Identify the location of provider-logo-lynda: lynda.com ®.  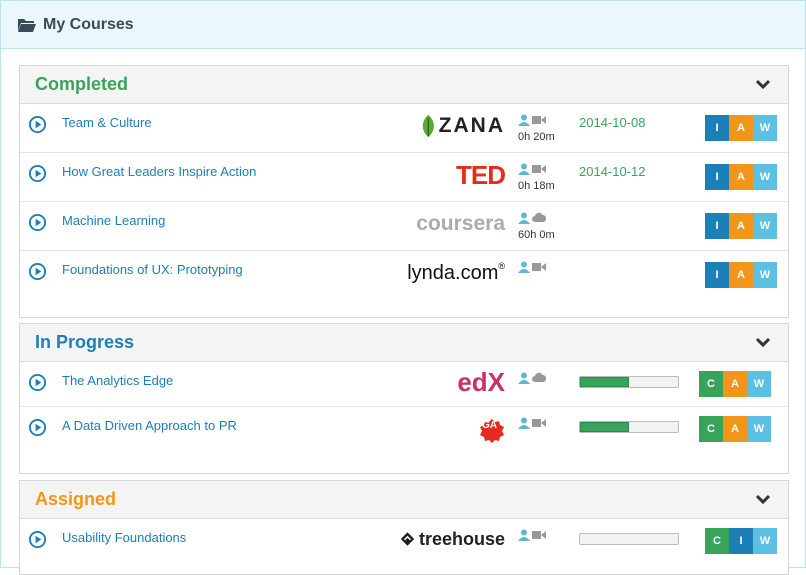
(452, 273).